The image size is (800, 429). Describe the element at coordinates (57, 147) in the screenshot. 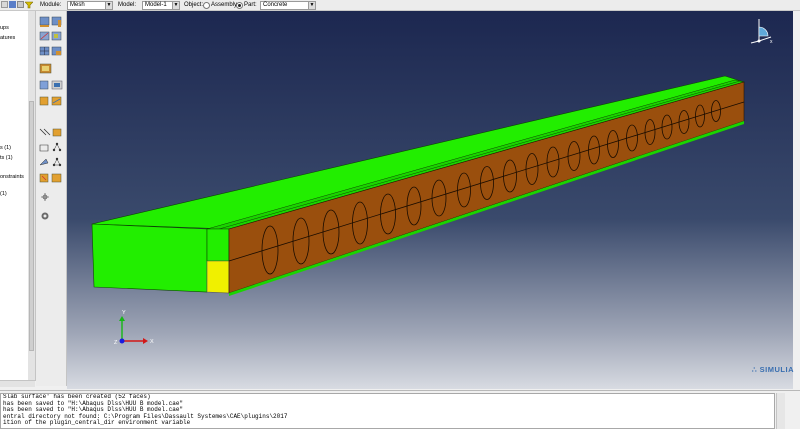

I see `node-icon` at that location.